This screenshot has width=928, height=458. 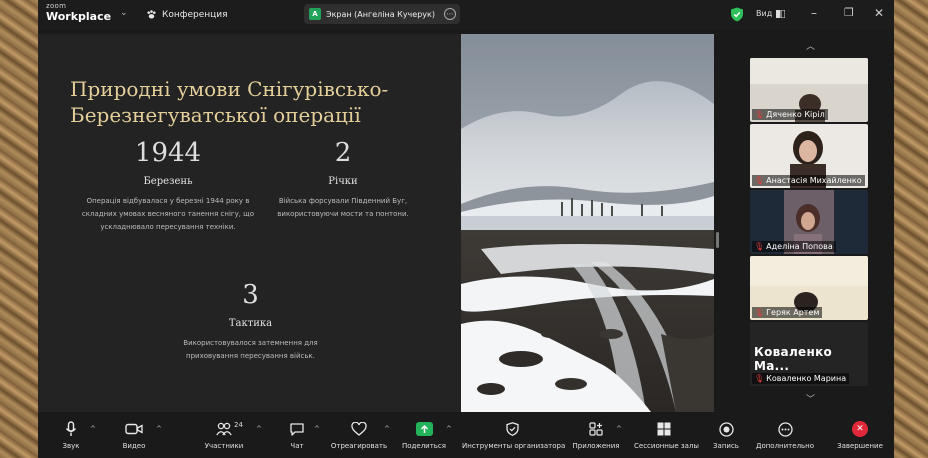 I want to click on screen-share-label: Экран (Ангеліна Кучерук), so click(x=380, y=14).